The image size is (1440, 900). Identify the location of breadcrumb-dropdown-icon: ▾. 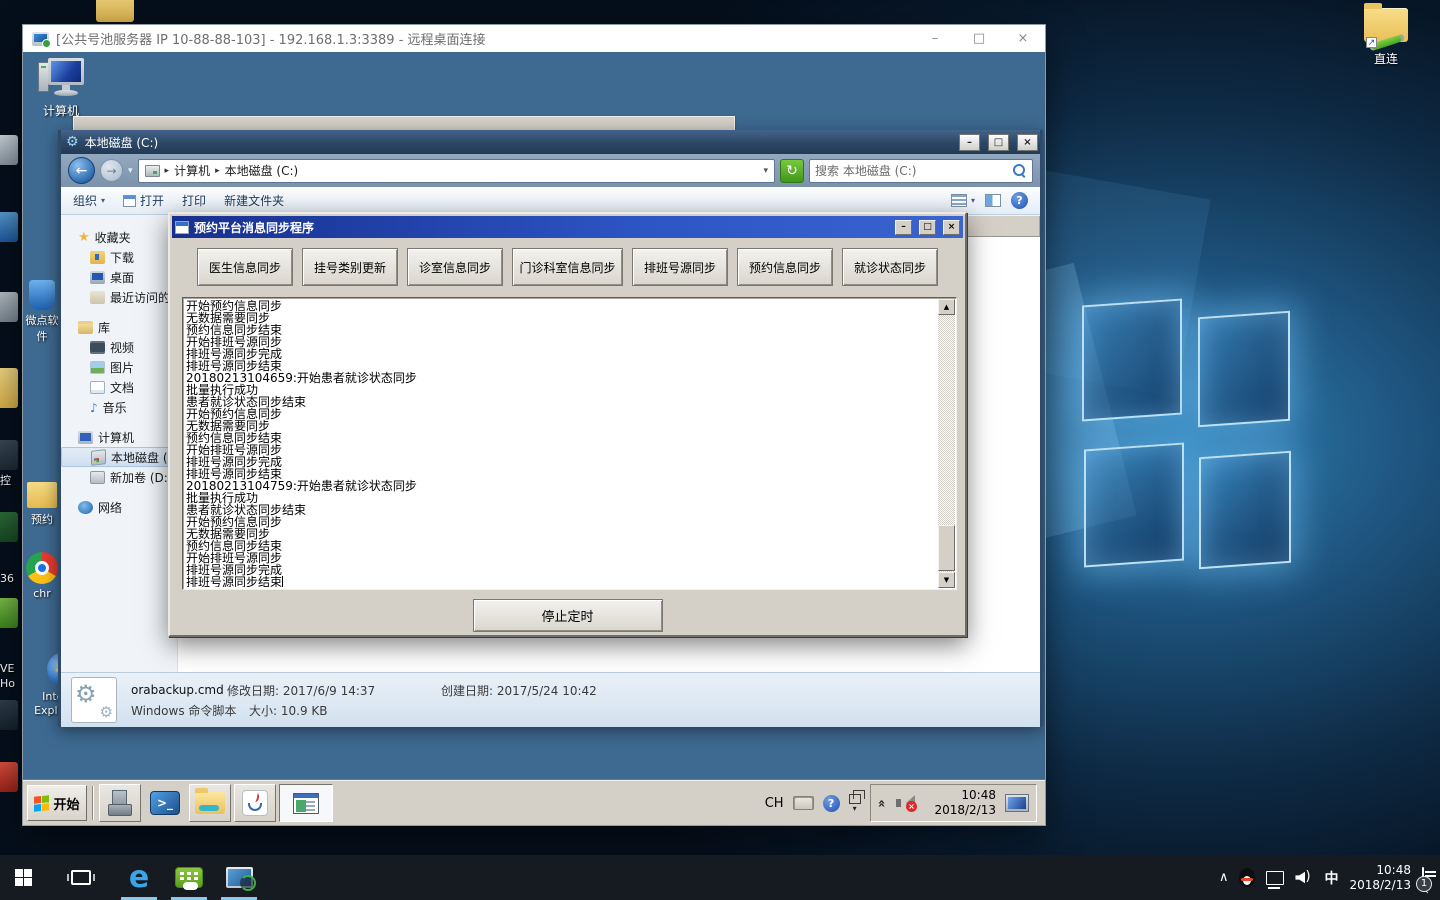
(765, 171).